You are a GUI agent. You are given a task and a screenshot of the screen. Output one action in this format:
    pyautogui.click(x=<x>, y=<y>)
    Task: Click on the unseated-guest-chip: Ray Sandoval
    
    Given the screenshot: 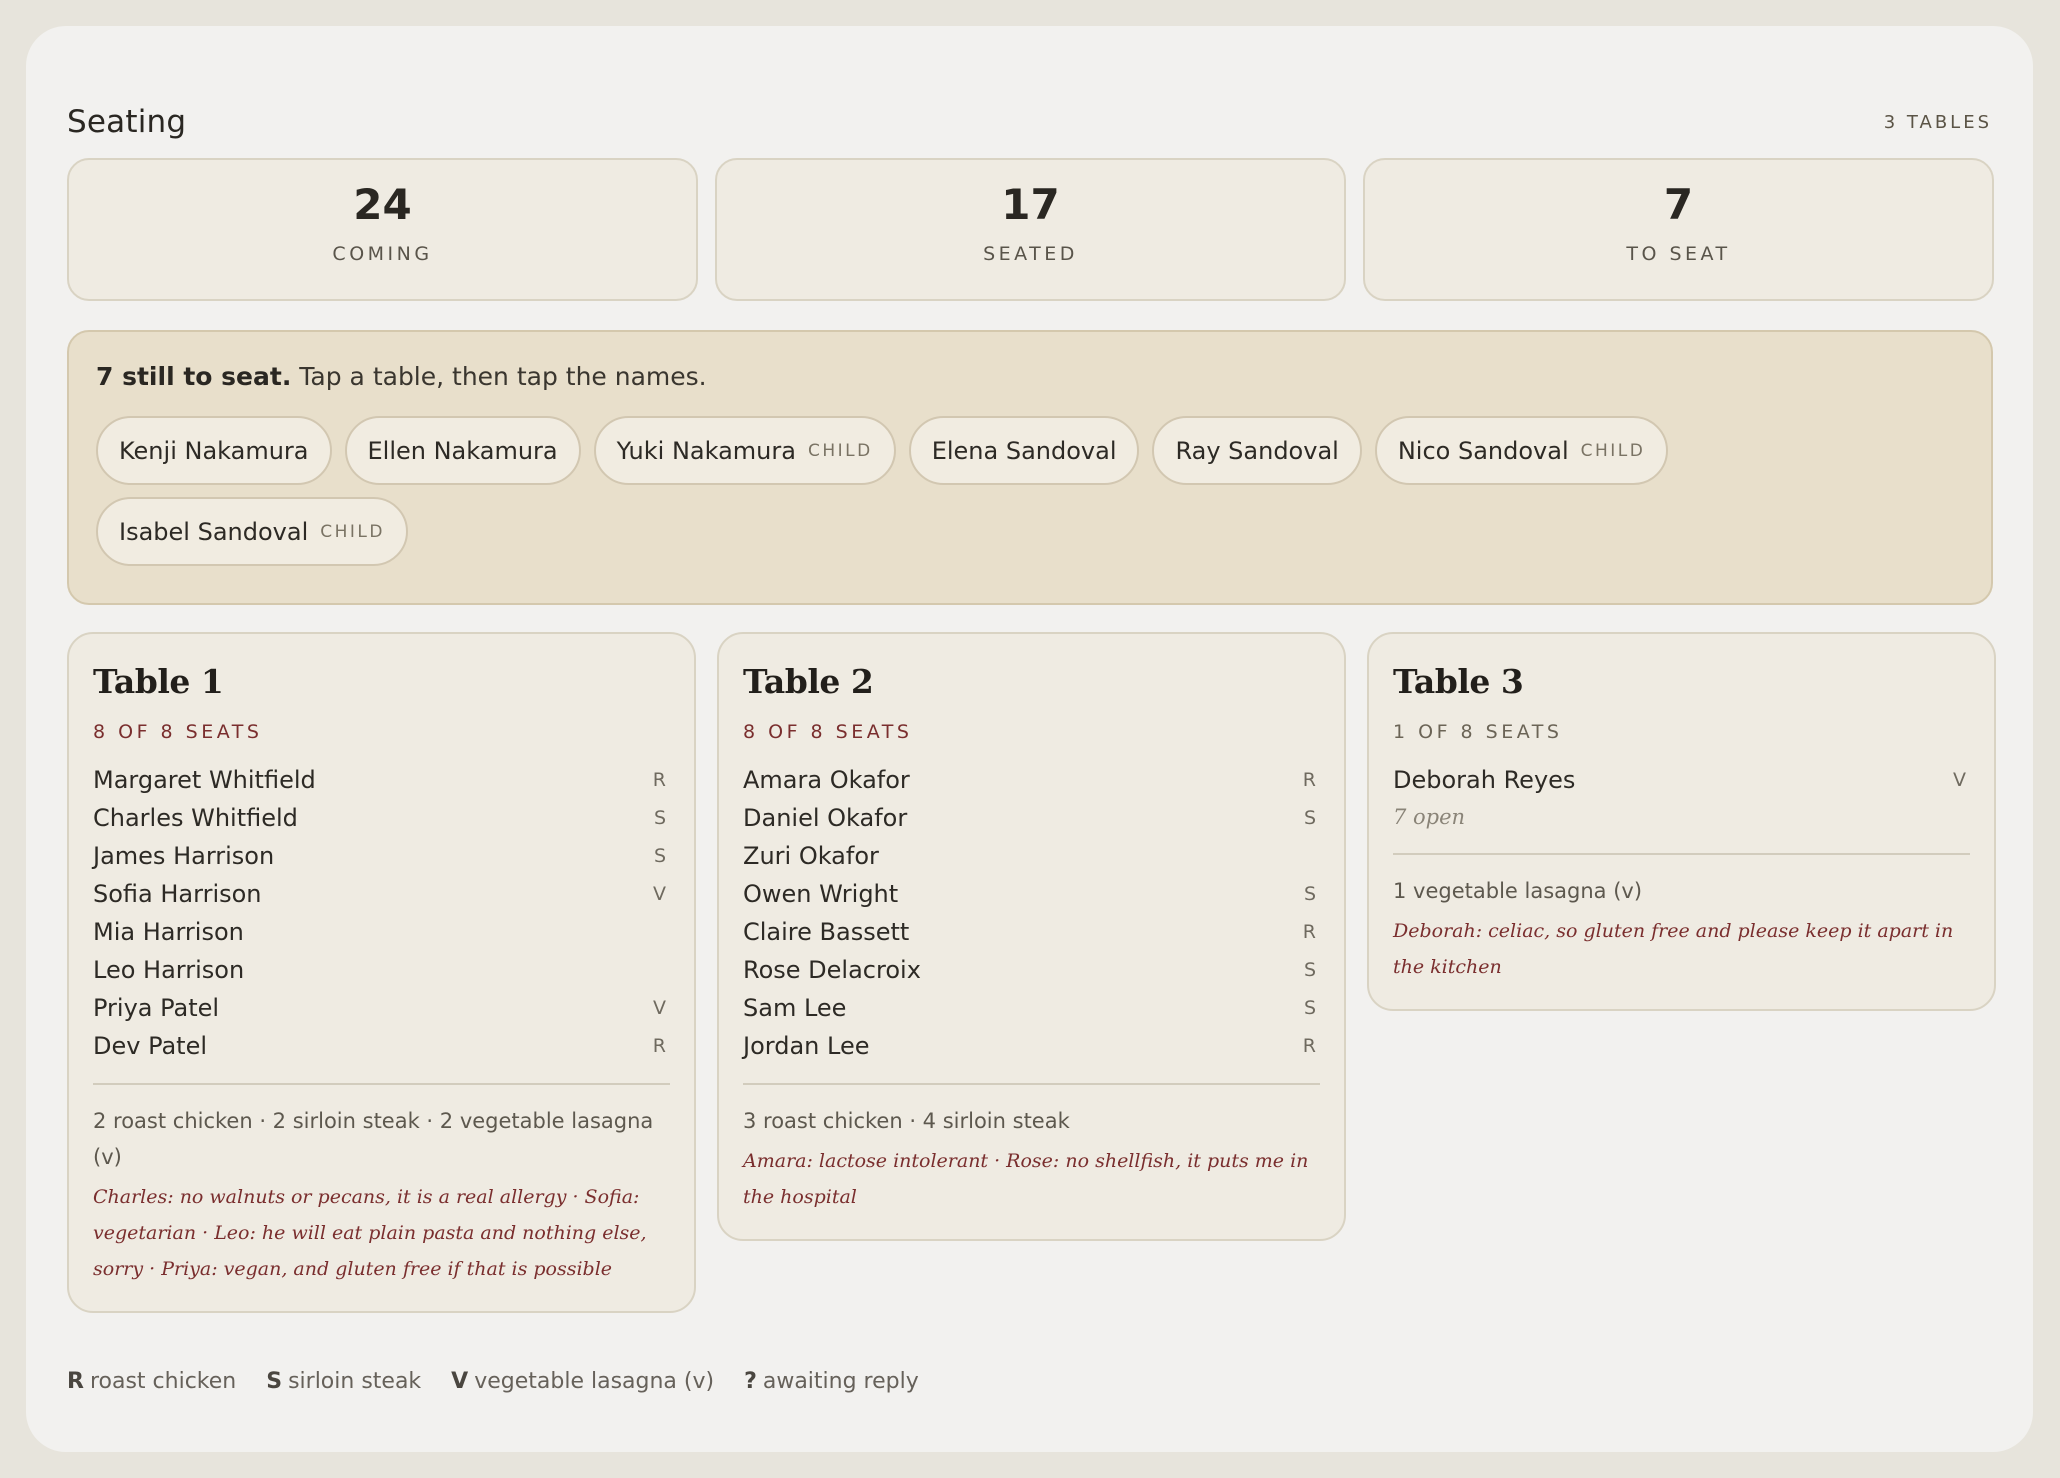 What is the action you would take?
    pyautogui.click(x=1257, y=450)
    